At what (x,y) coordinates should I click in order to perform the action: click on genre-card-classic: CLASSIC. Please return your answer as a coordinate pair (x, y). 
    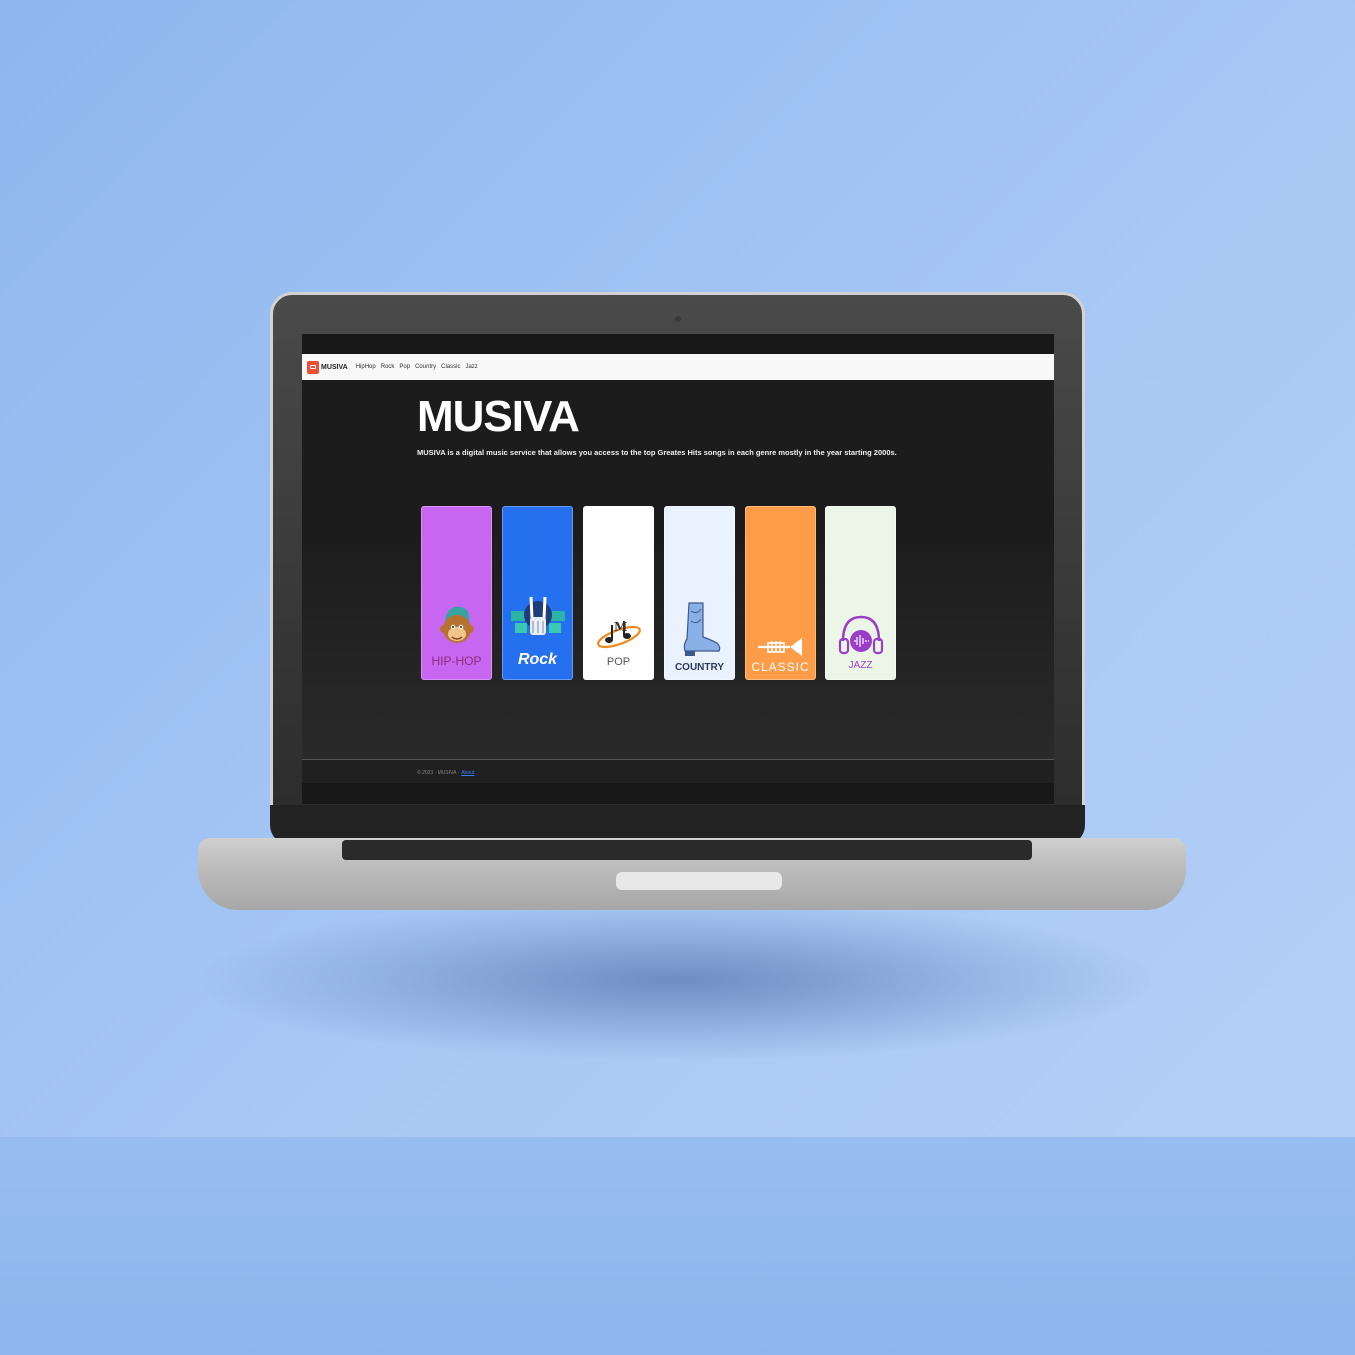
    Looking at the image, I should click on (780, 593).